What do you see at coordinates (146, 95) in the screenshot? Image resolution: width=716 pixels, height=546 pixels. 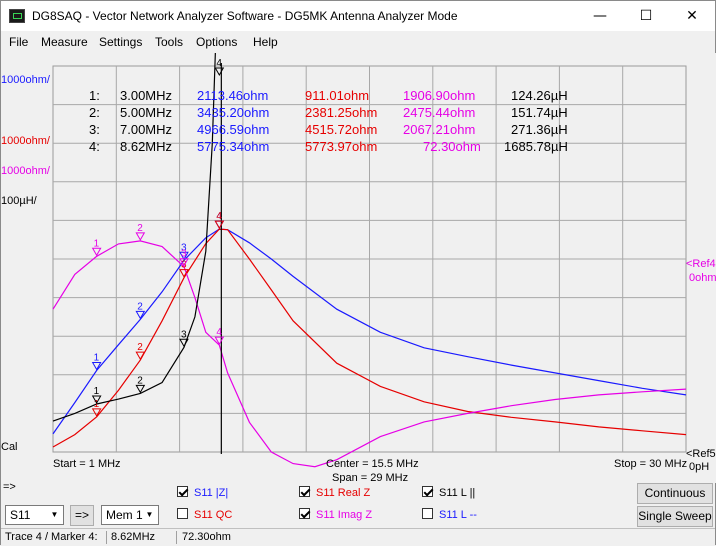 I see `marker-row-freq: 3.00MHz` at bounding box center [146, 95].